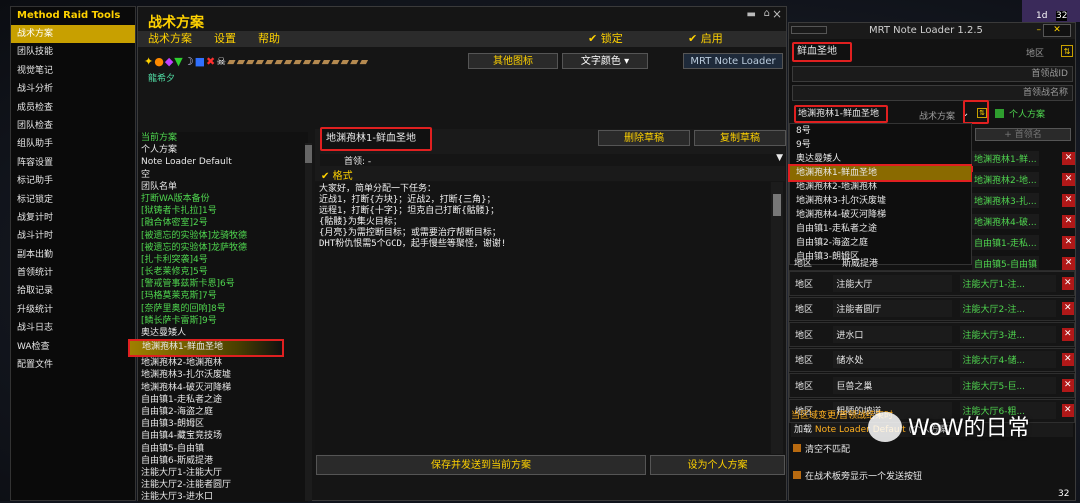  What do you see at coordinates (223, 260) in the screenshot?
I see `plan-list-item: [扎卡利突袭]4号` at bounding box center [223, 260].